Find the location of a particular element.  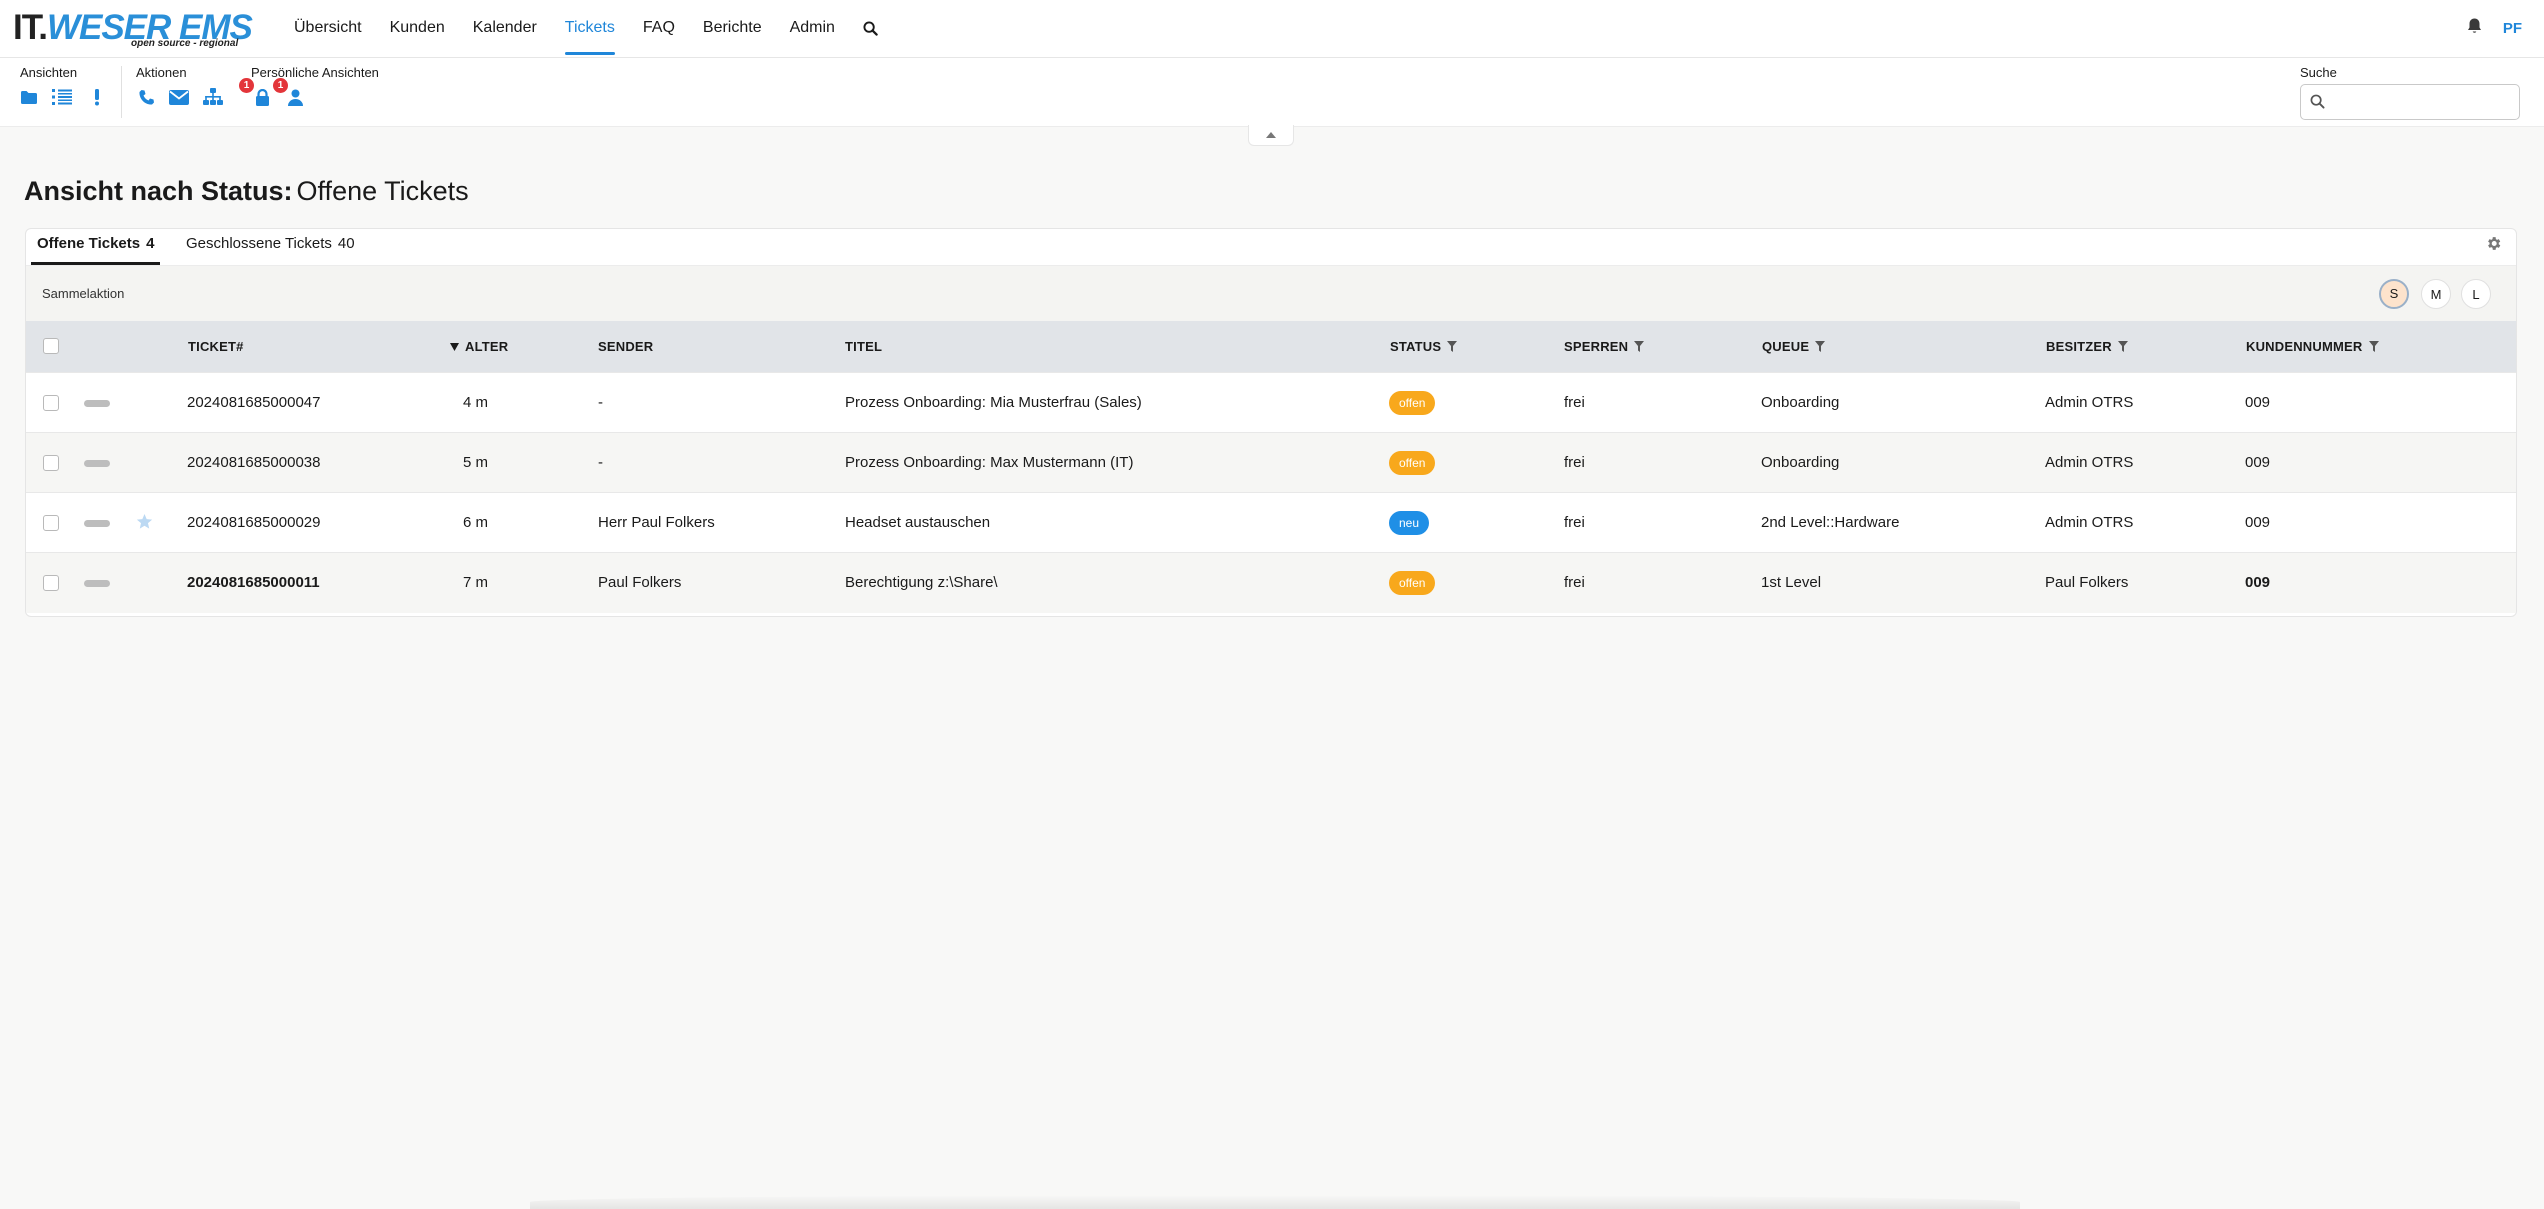

column-customer-number: KUNDENNUMMER is located at coordinates (2312, 346).